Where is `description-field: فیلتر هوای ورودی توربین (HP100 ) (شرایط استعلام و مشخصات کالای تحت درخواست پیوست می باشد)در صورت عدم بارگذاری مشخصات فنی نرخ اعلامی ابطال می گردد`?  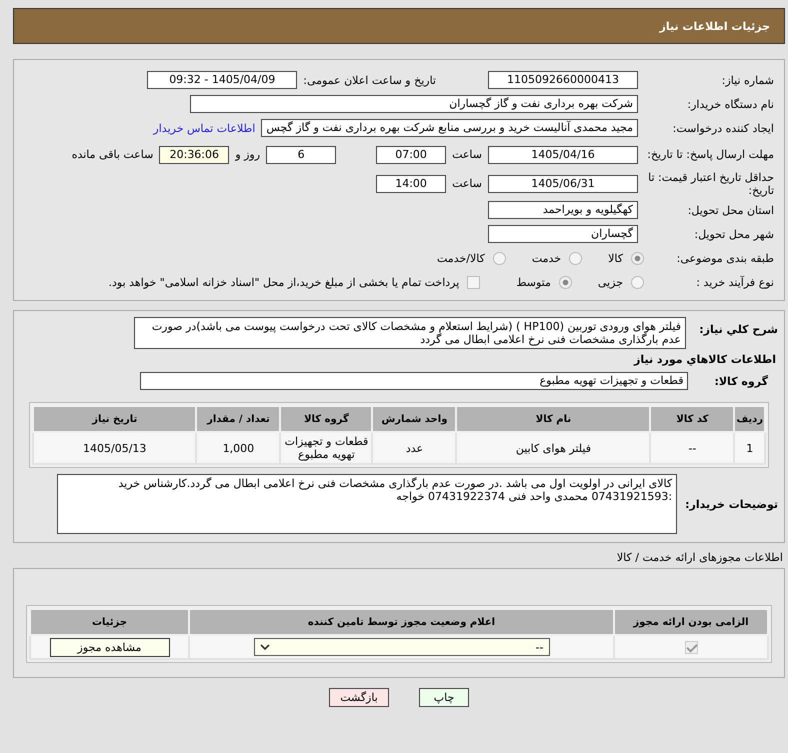 description-field: فیلتر هوای ورودی توربین (HP100 ) (شرایط استعلام و مشخصات کالای تحت درخواست پیوست می باشد)در صورت عدم بارگذاری مشخصات فنی نرخ اعلامی ابطال می گردد is located at coordinates (410, 333).